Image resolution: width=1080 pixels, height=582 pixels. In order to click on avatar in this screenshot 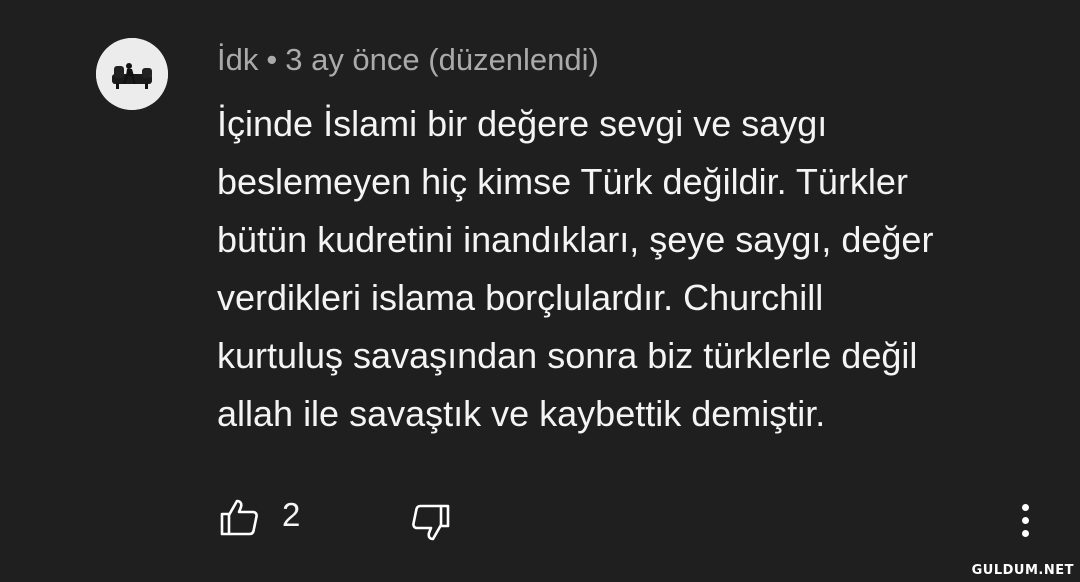, I will do `click(132, 74)`.